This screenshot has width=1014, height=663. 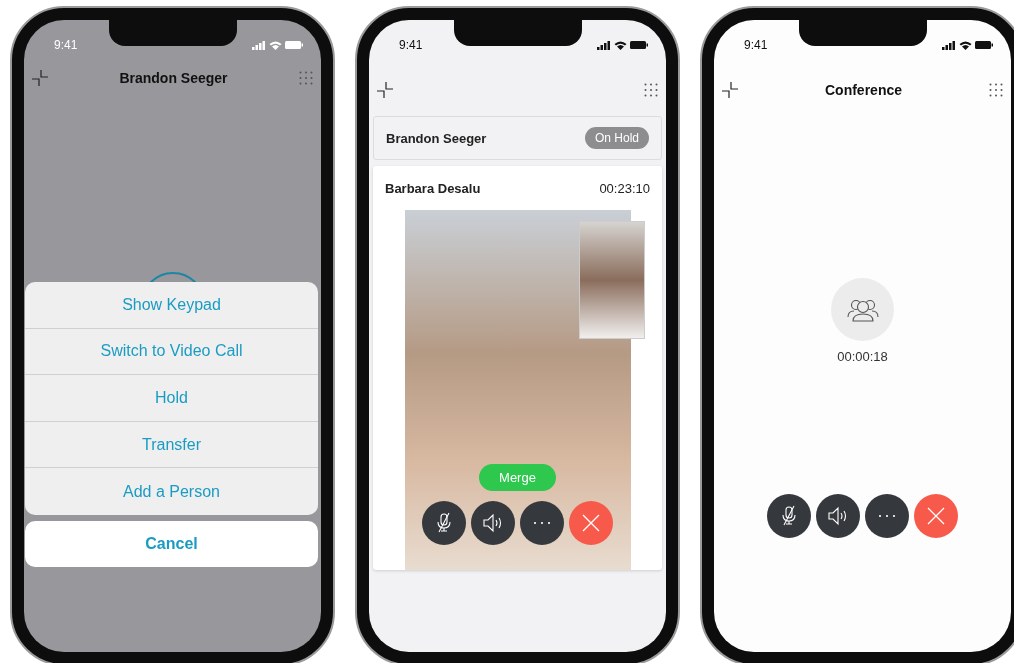 What do you see at coordinates (171, 305) in the screenshot?
I see `sheet-action: Show Keypad` at bounding box center [171, 305].